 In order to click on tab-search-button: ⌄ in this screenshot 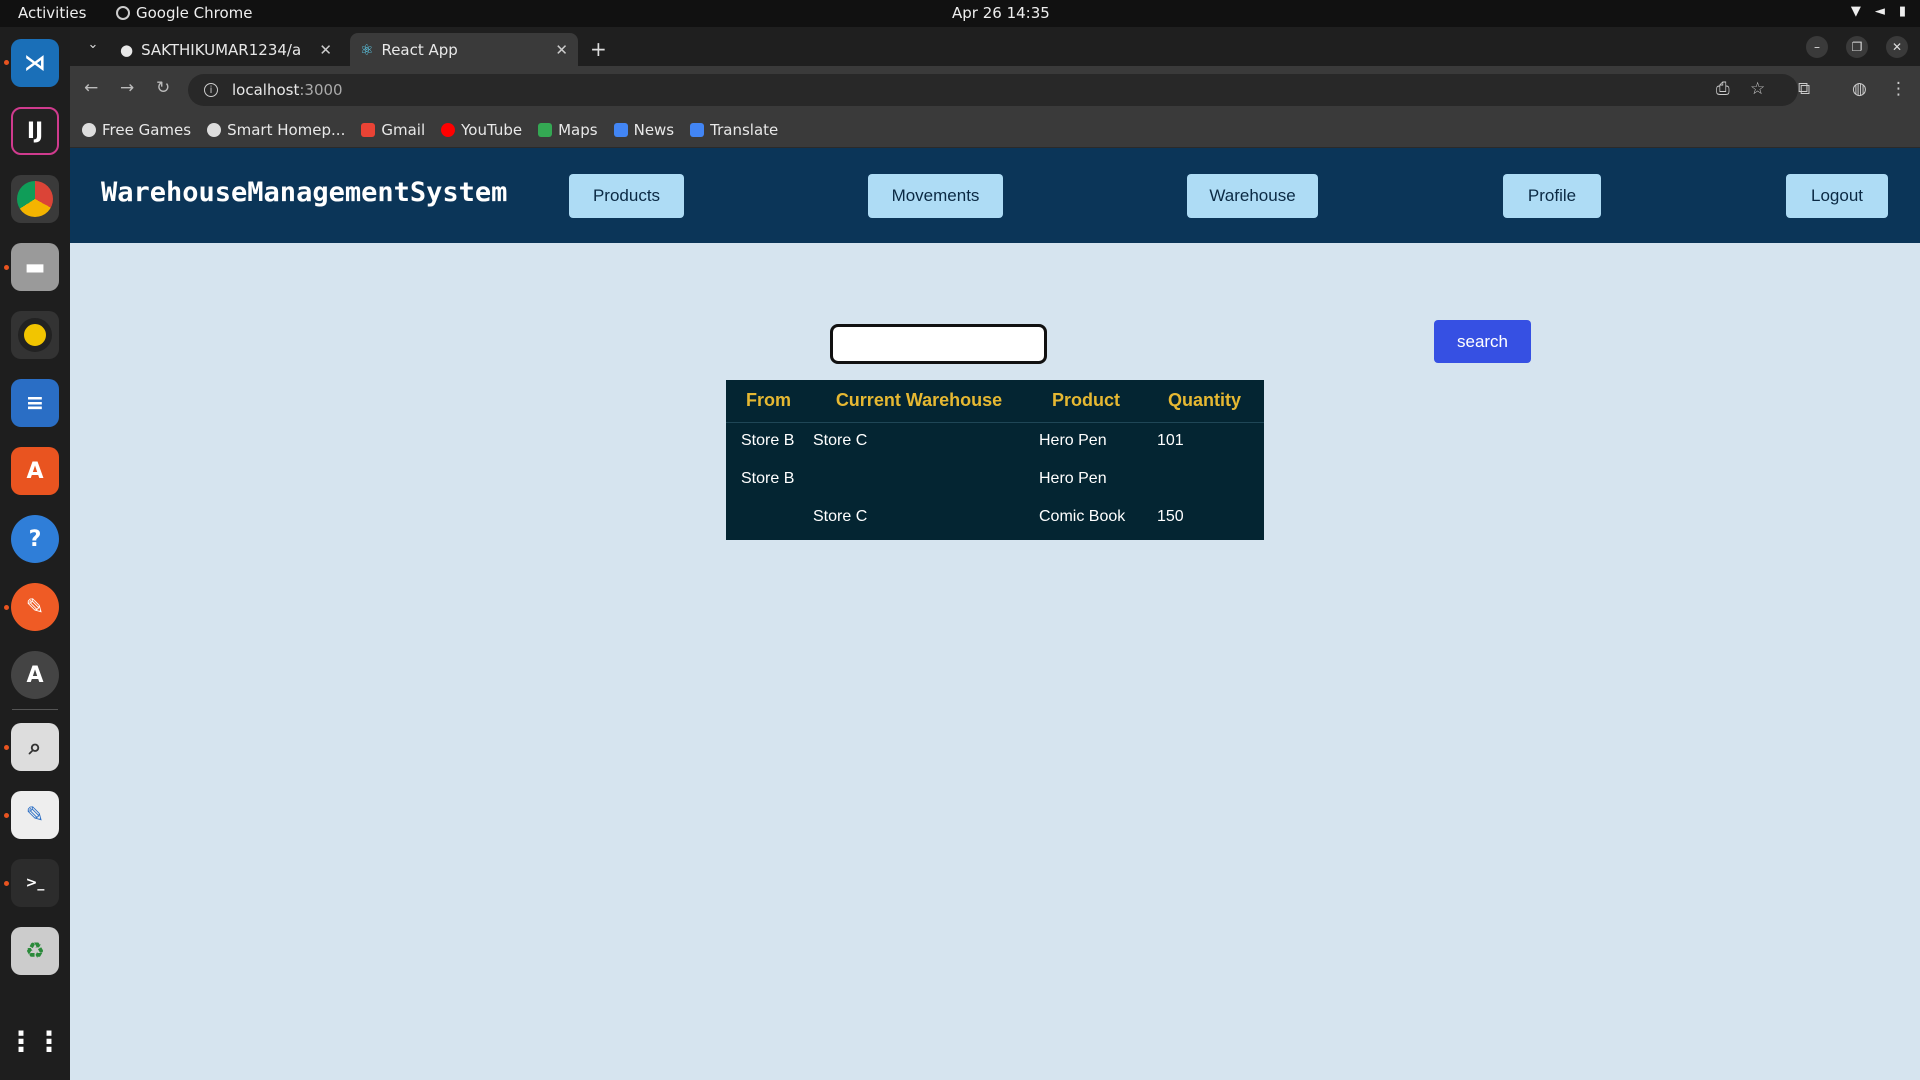, I will do `click(93, 48)`.